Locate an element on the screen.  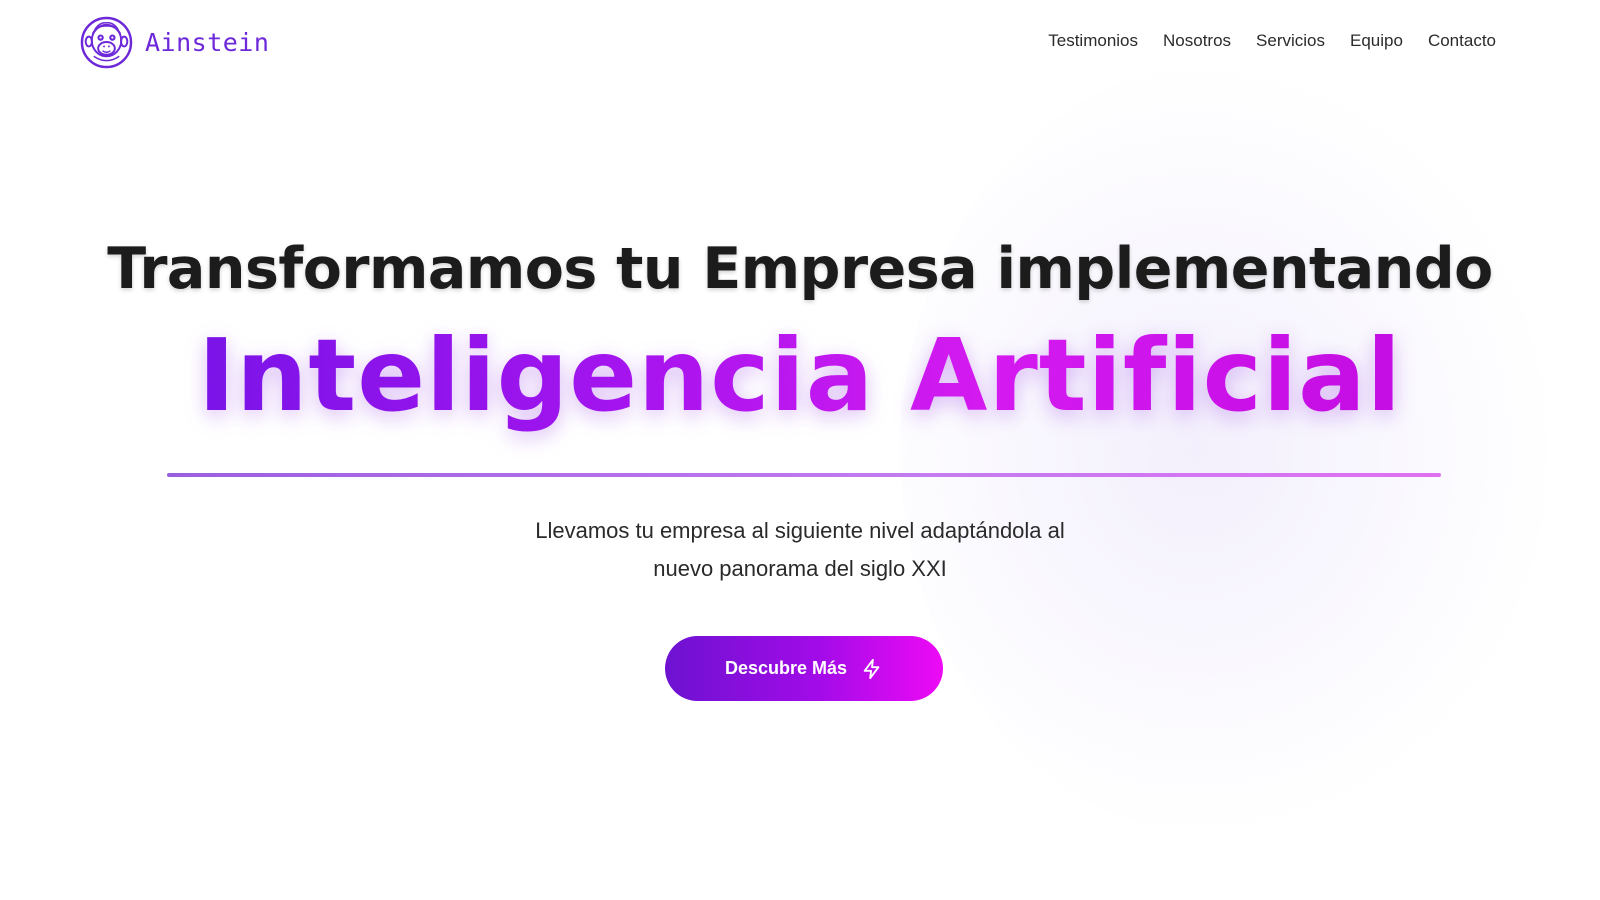
discover-more-label: Descubre Más is located at coordinates (786, 668).